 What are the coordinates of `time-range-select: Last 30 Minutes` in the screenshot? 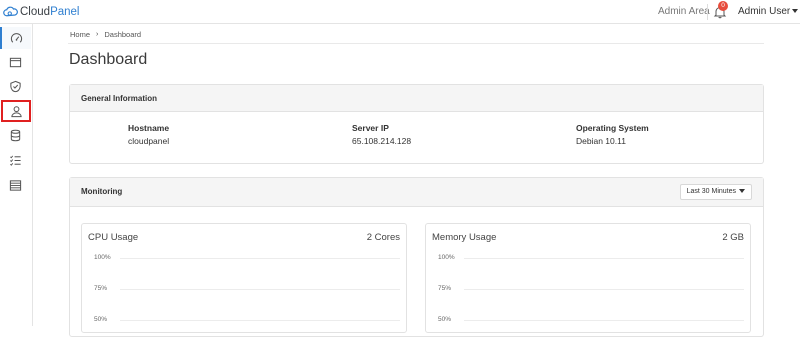 It's located at (715, 192).